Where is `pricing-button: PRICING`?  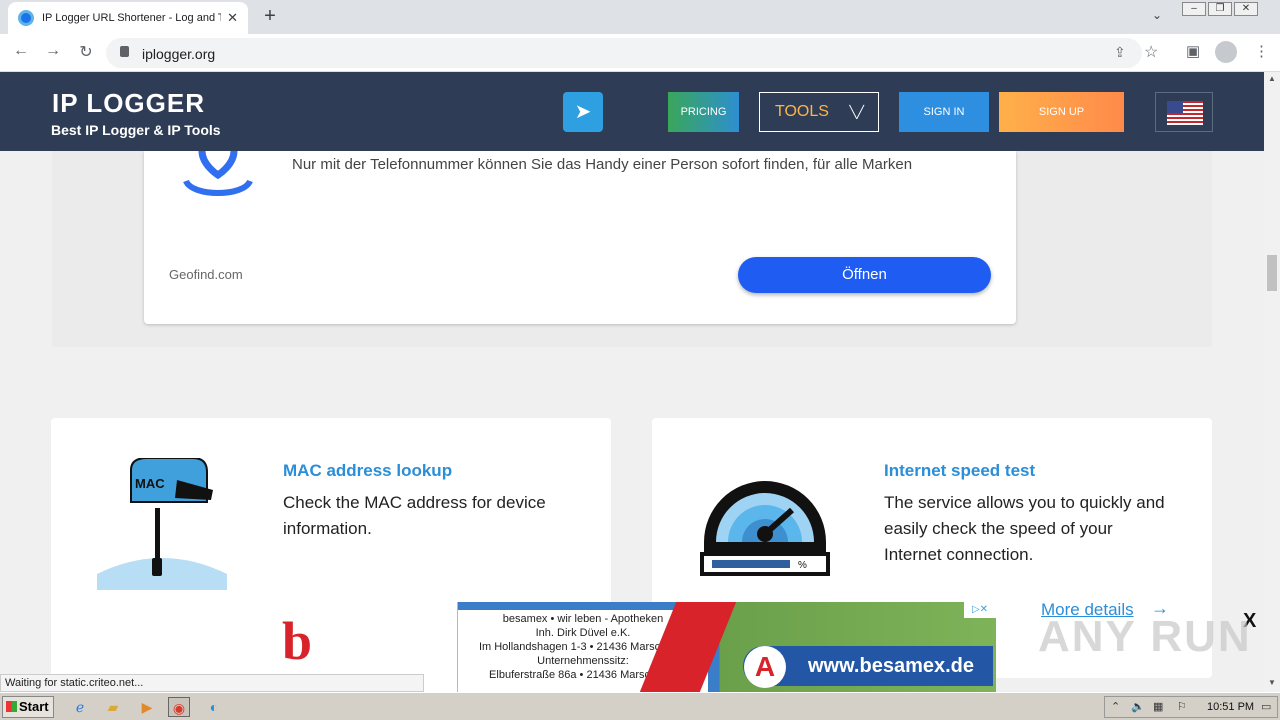
pricing-button: PRICING is located at coordinates (703, 112).